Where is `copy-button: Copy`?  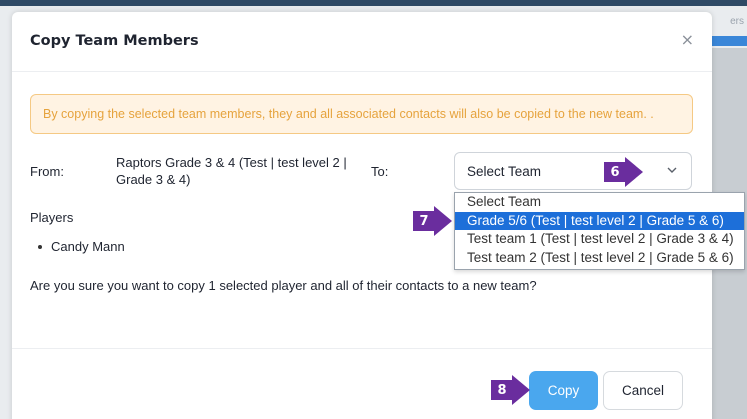
copy-button: Copy is located at coordinates (563, 390).